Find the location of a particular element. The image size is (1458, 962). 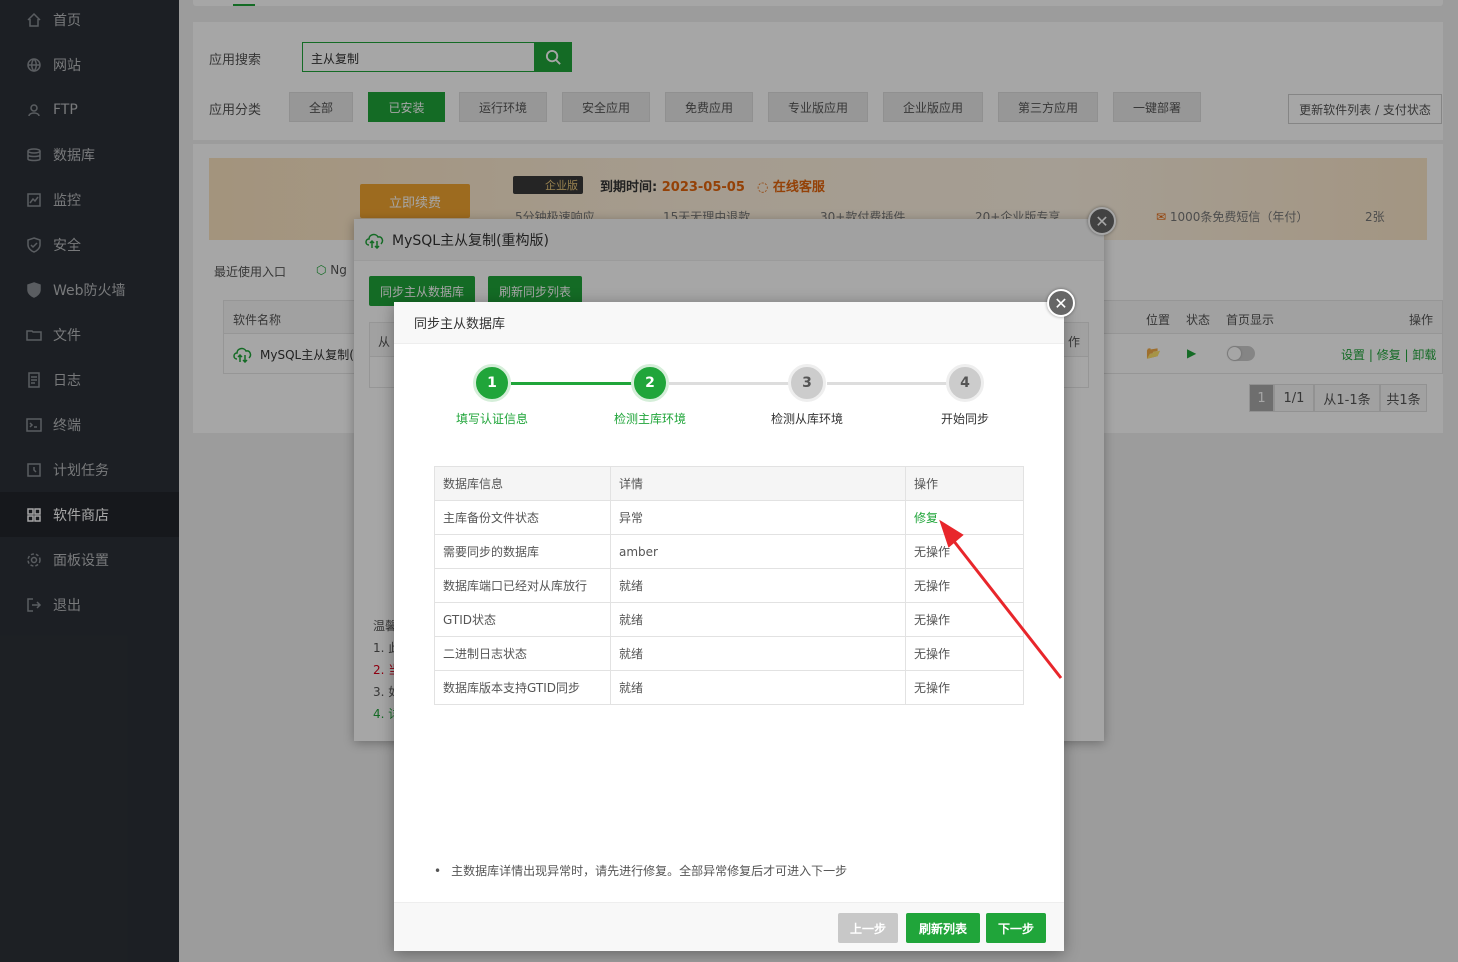

category-pro: 专业版应用 is located at coordinates (818, 107).